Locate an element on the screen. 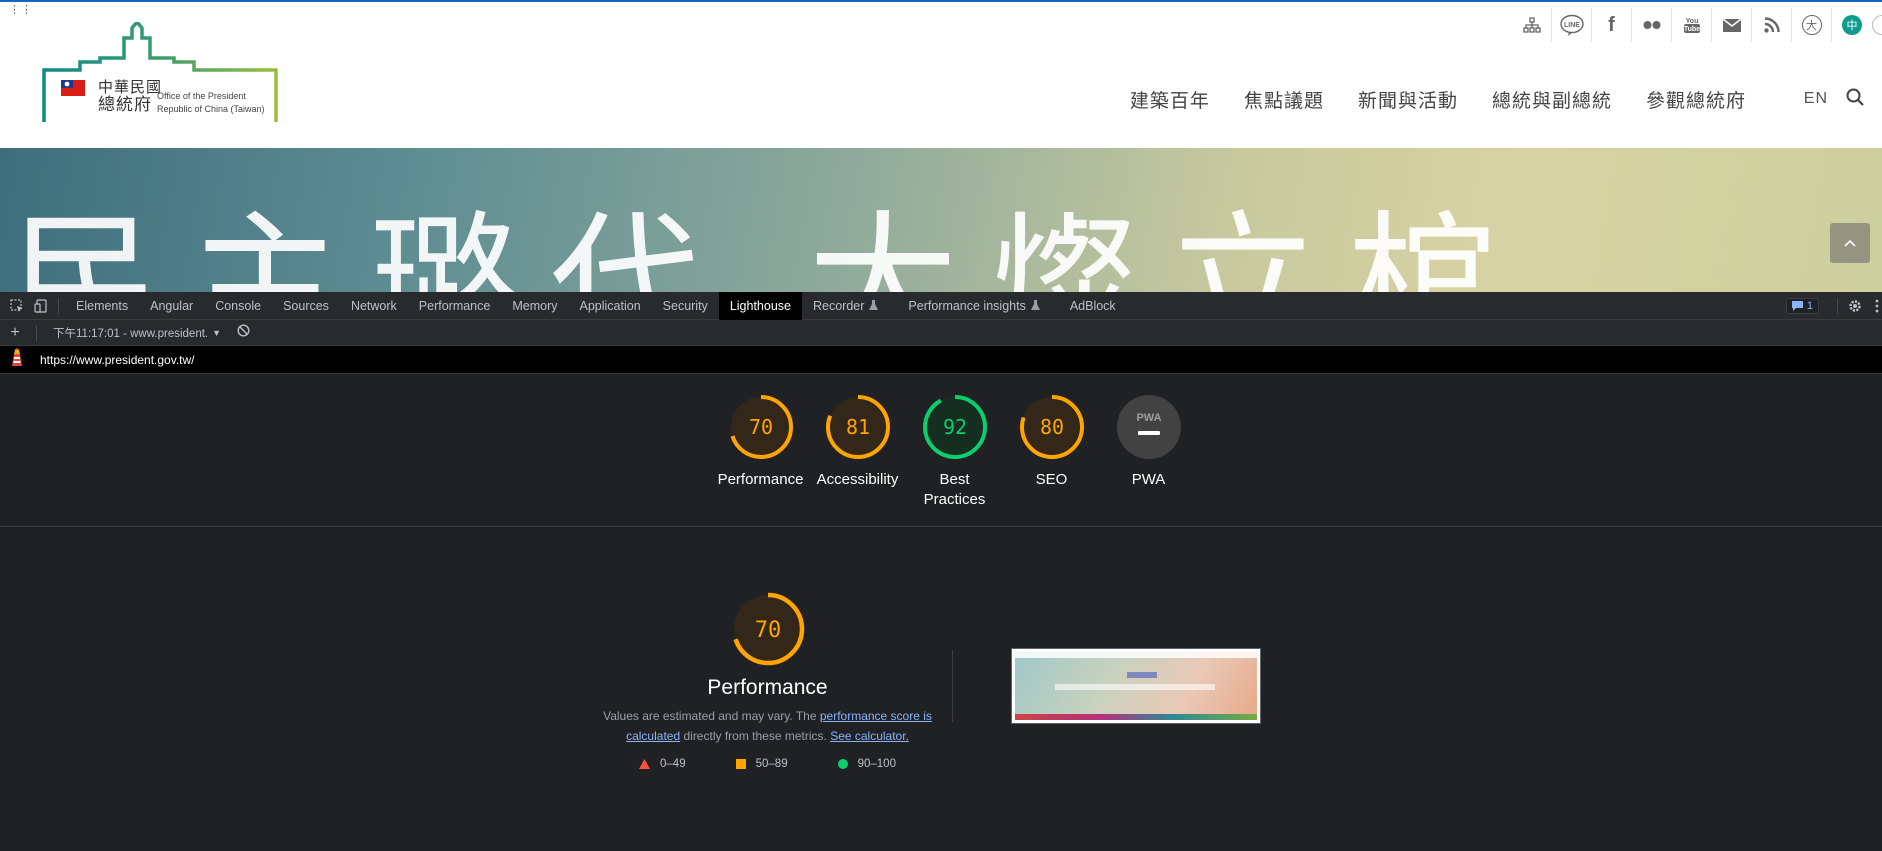 The height and width of the screenshot is (851, 1882). tab-recorder: Recorder is located at coordinates (845, 306).